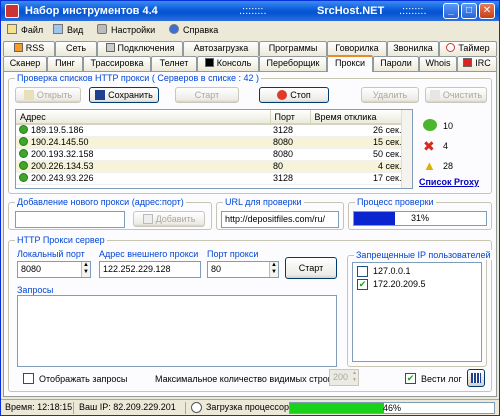  What do you see at coordinates (456, 95) in the screenshot?
I see `clear-button: Очистить` at bounding box center [456, 95].